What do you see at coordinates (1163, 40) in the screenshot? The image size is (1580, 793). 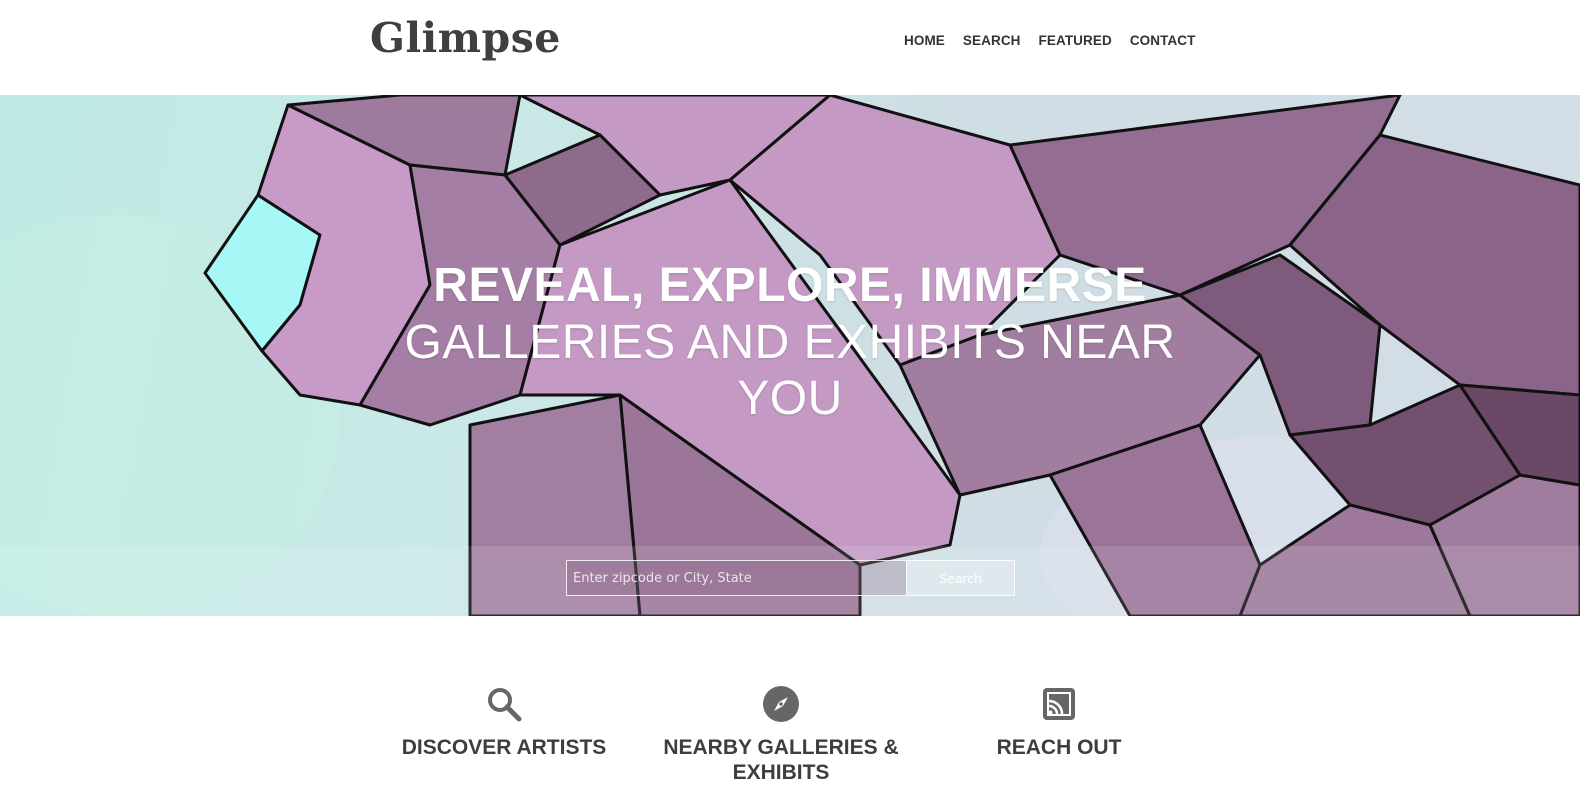 I see `nav-contact: CONTACT` at bounding box center [1163, 40].